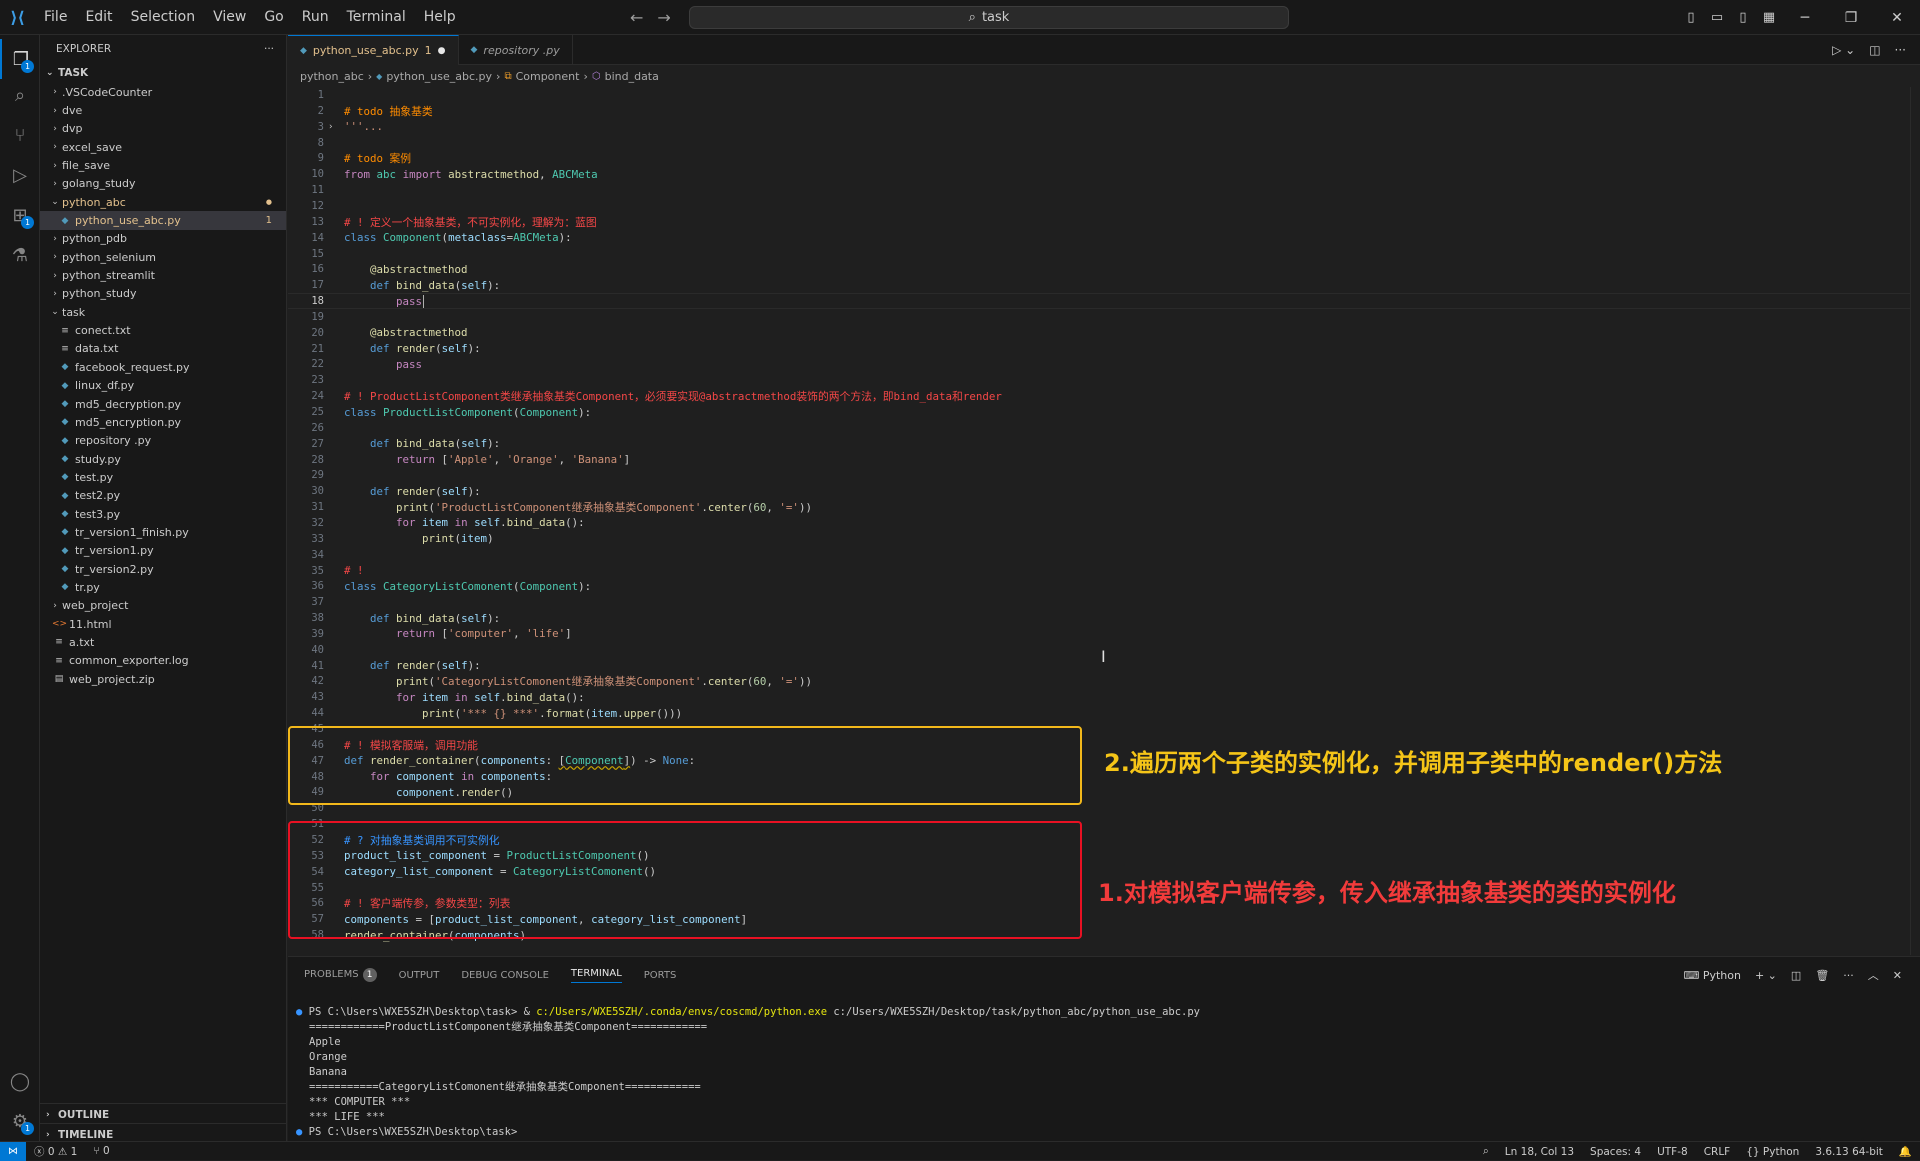  What do you see at coordinates (273, 17) in the screenshot?
I see `menu-go: Go` at bounding box center [273, 17].